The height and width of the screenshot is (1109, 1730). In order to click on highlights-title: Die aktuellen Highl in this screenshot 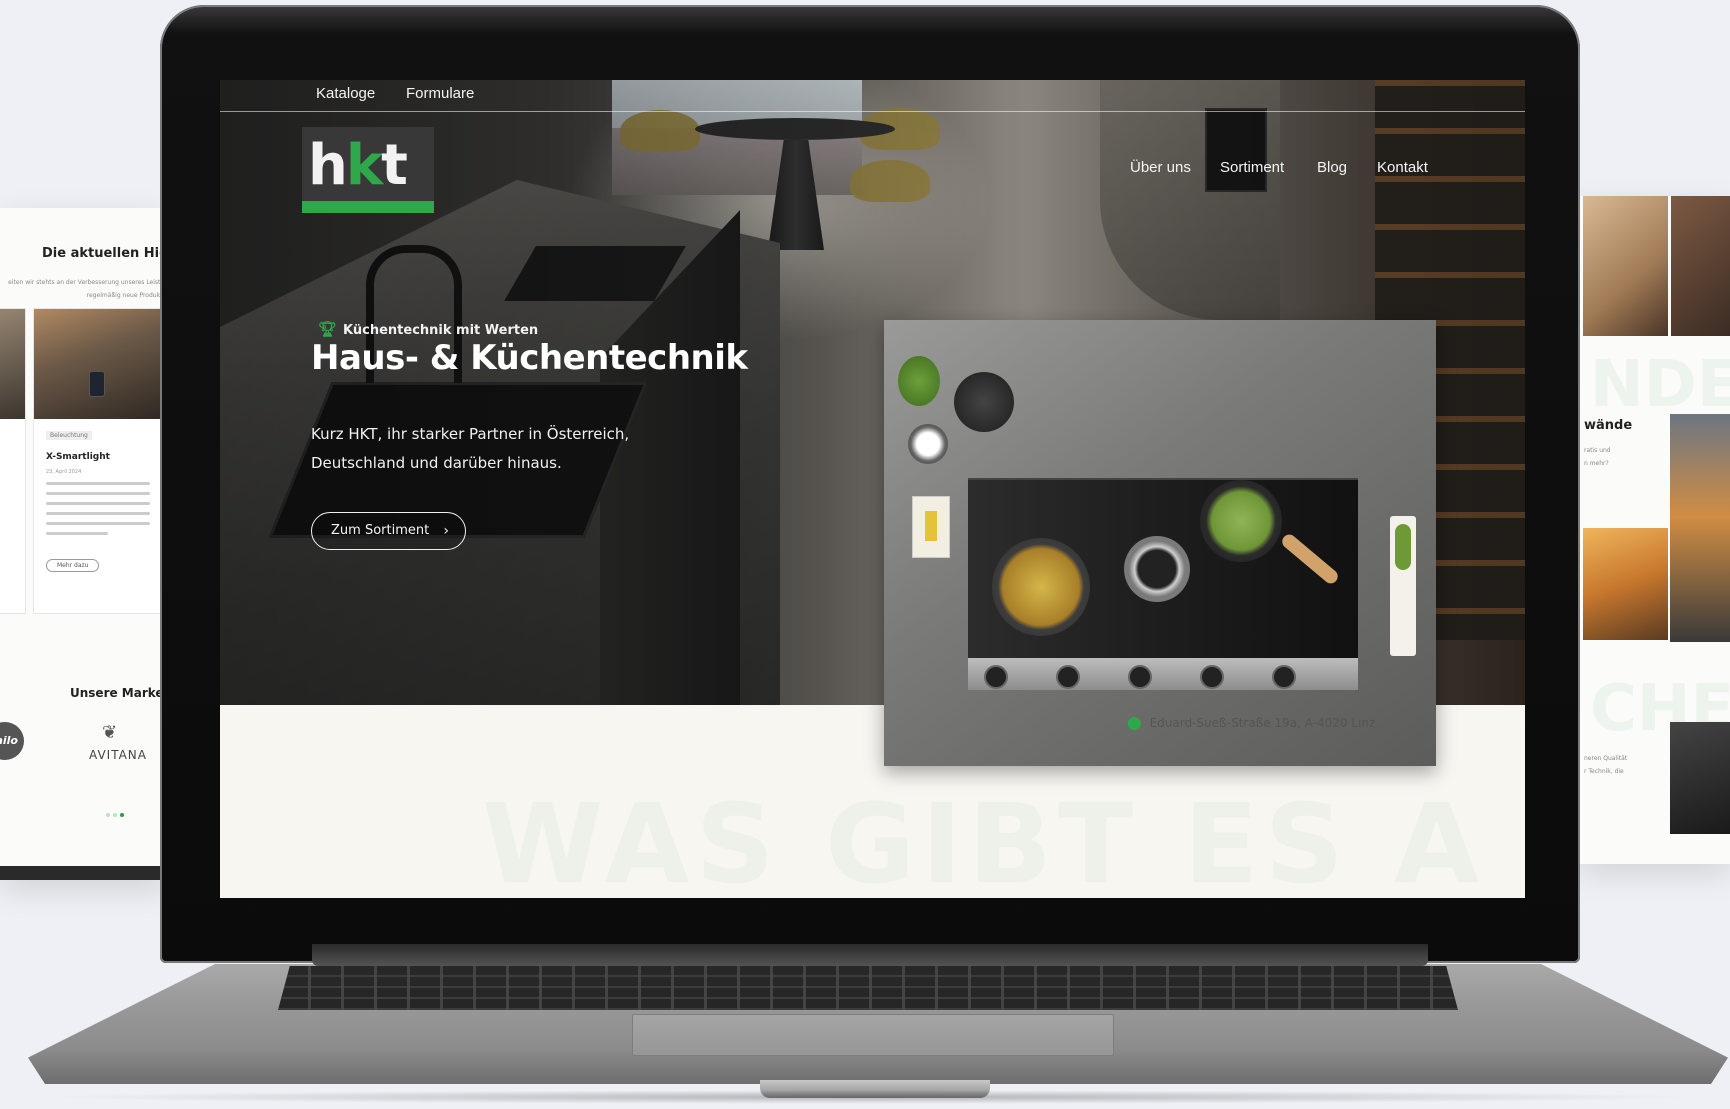, I will do `click(105, 253)`.